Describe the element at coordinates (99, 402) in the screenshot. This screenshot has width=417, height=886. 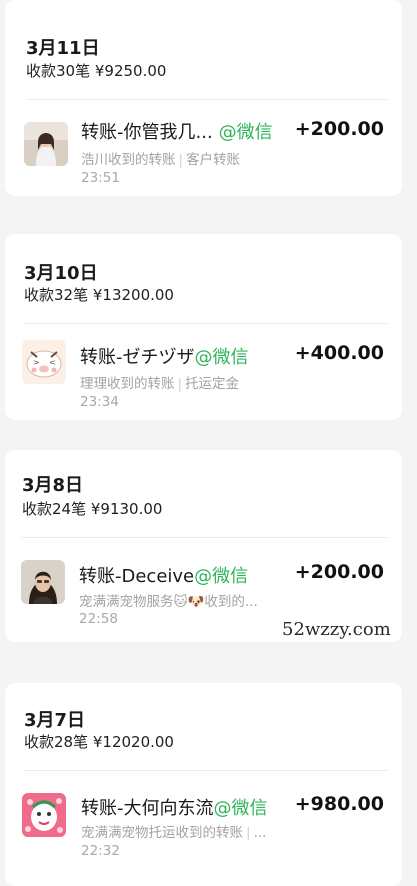
I see `transaction-time: 23:34` at that location.